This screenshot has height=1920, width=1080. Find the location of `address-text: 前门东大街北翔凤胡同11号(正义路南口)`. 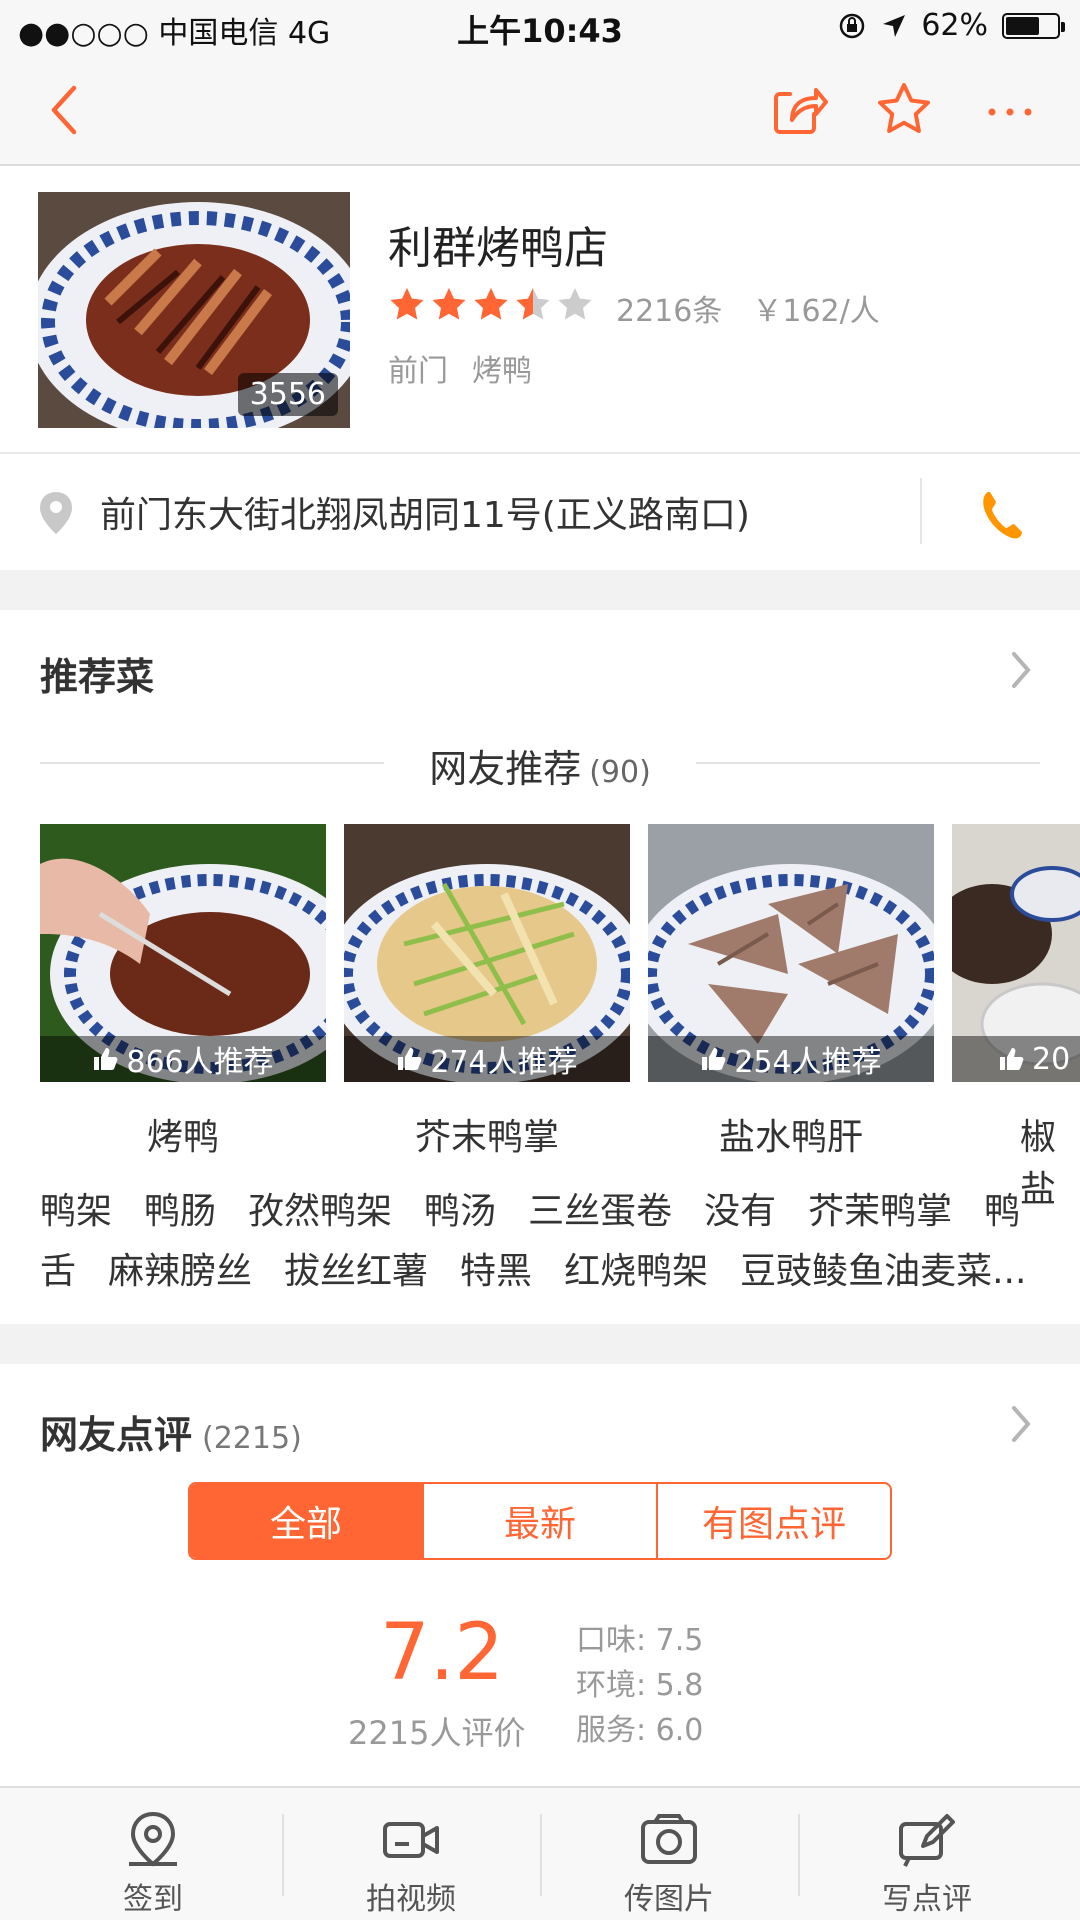

address-text: 前门东大街北翔凤胡同11号(正义路南口) is located at coordinates (425, 512).